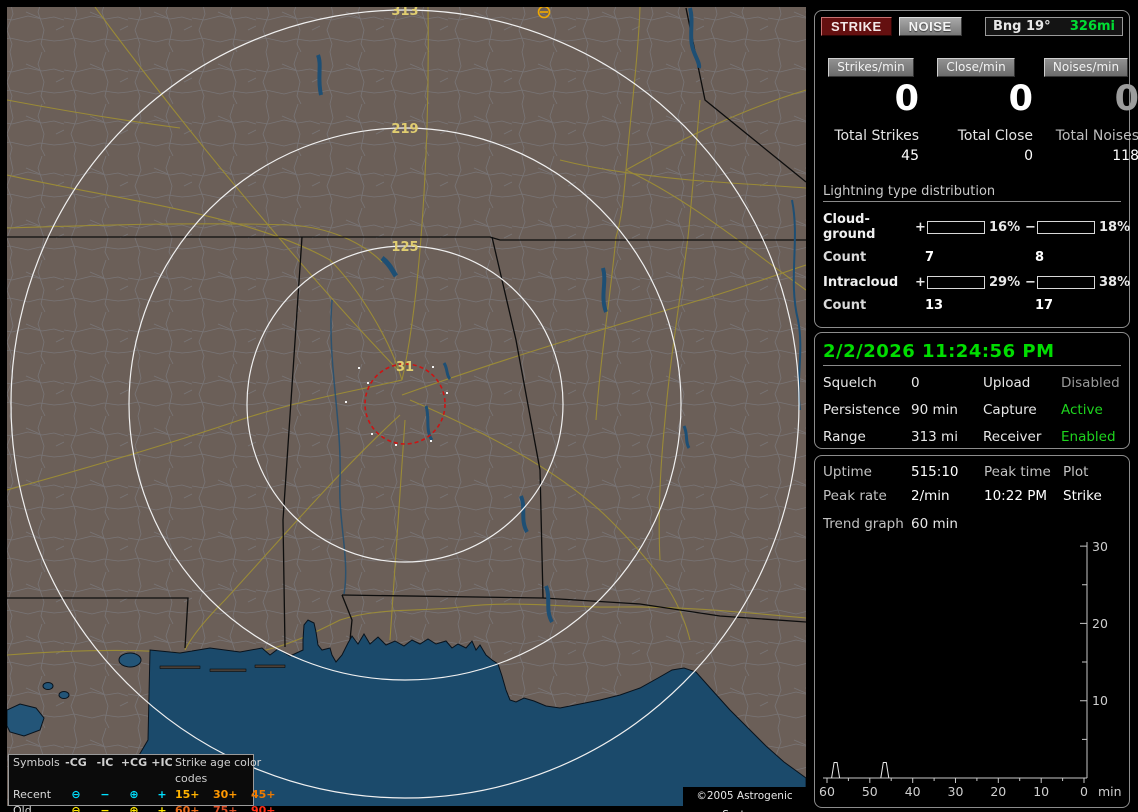 The width and height of the screenshot is (1138, 812). What do you see at coordinates (105, 762) in the screenshot?
I see `legend-neg-ic-header: -IC` at bounding box center [105, 762].